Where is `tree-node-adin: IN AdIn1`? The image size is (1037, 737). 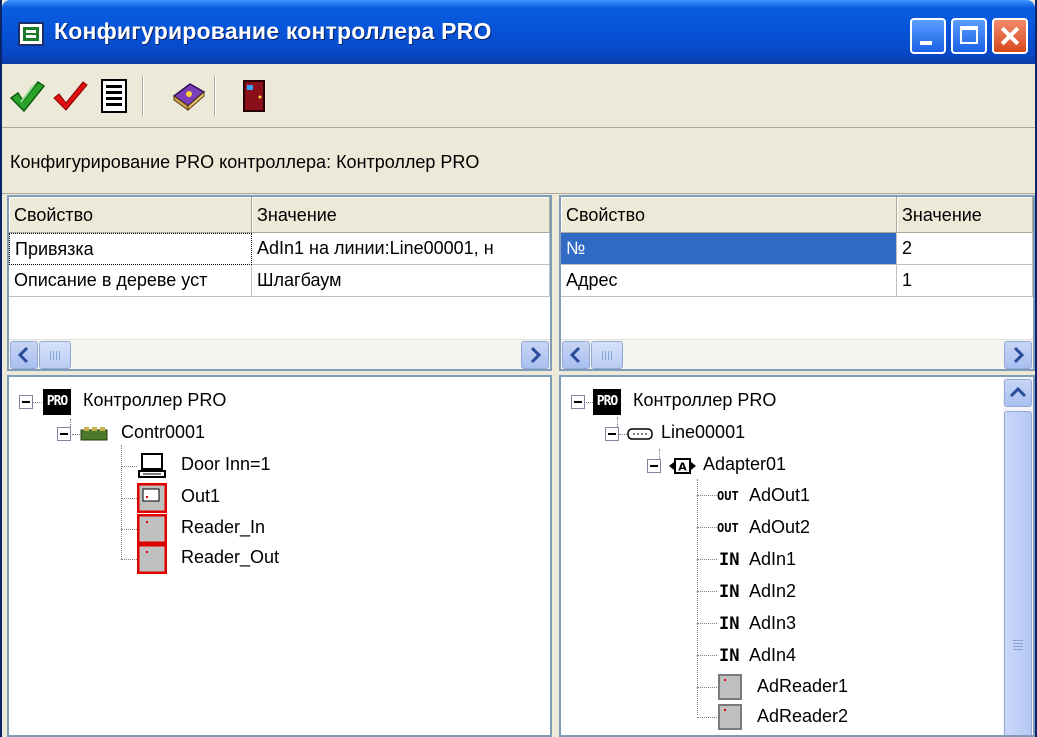
tree-node-adin: IN AdIn1 is located at coordinates (857, 561).